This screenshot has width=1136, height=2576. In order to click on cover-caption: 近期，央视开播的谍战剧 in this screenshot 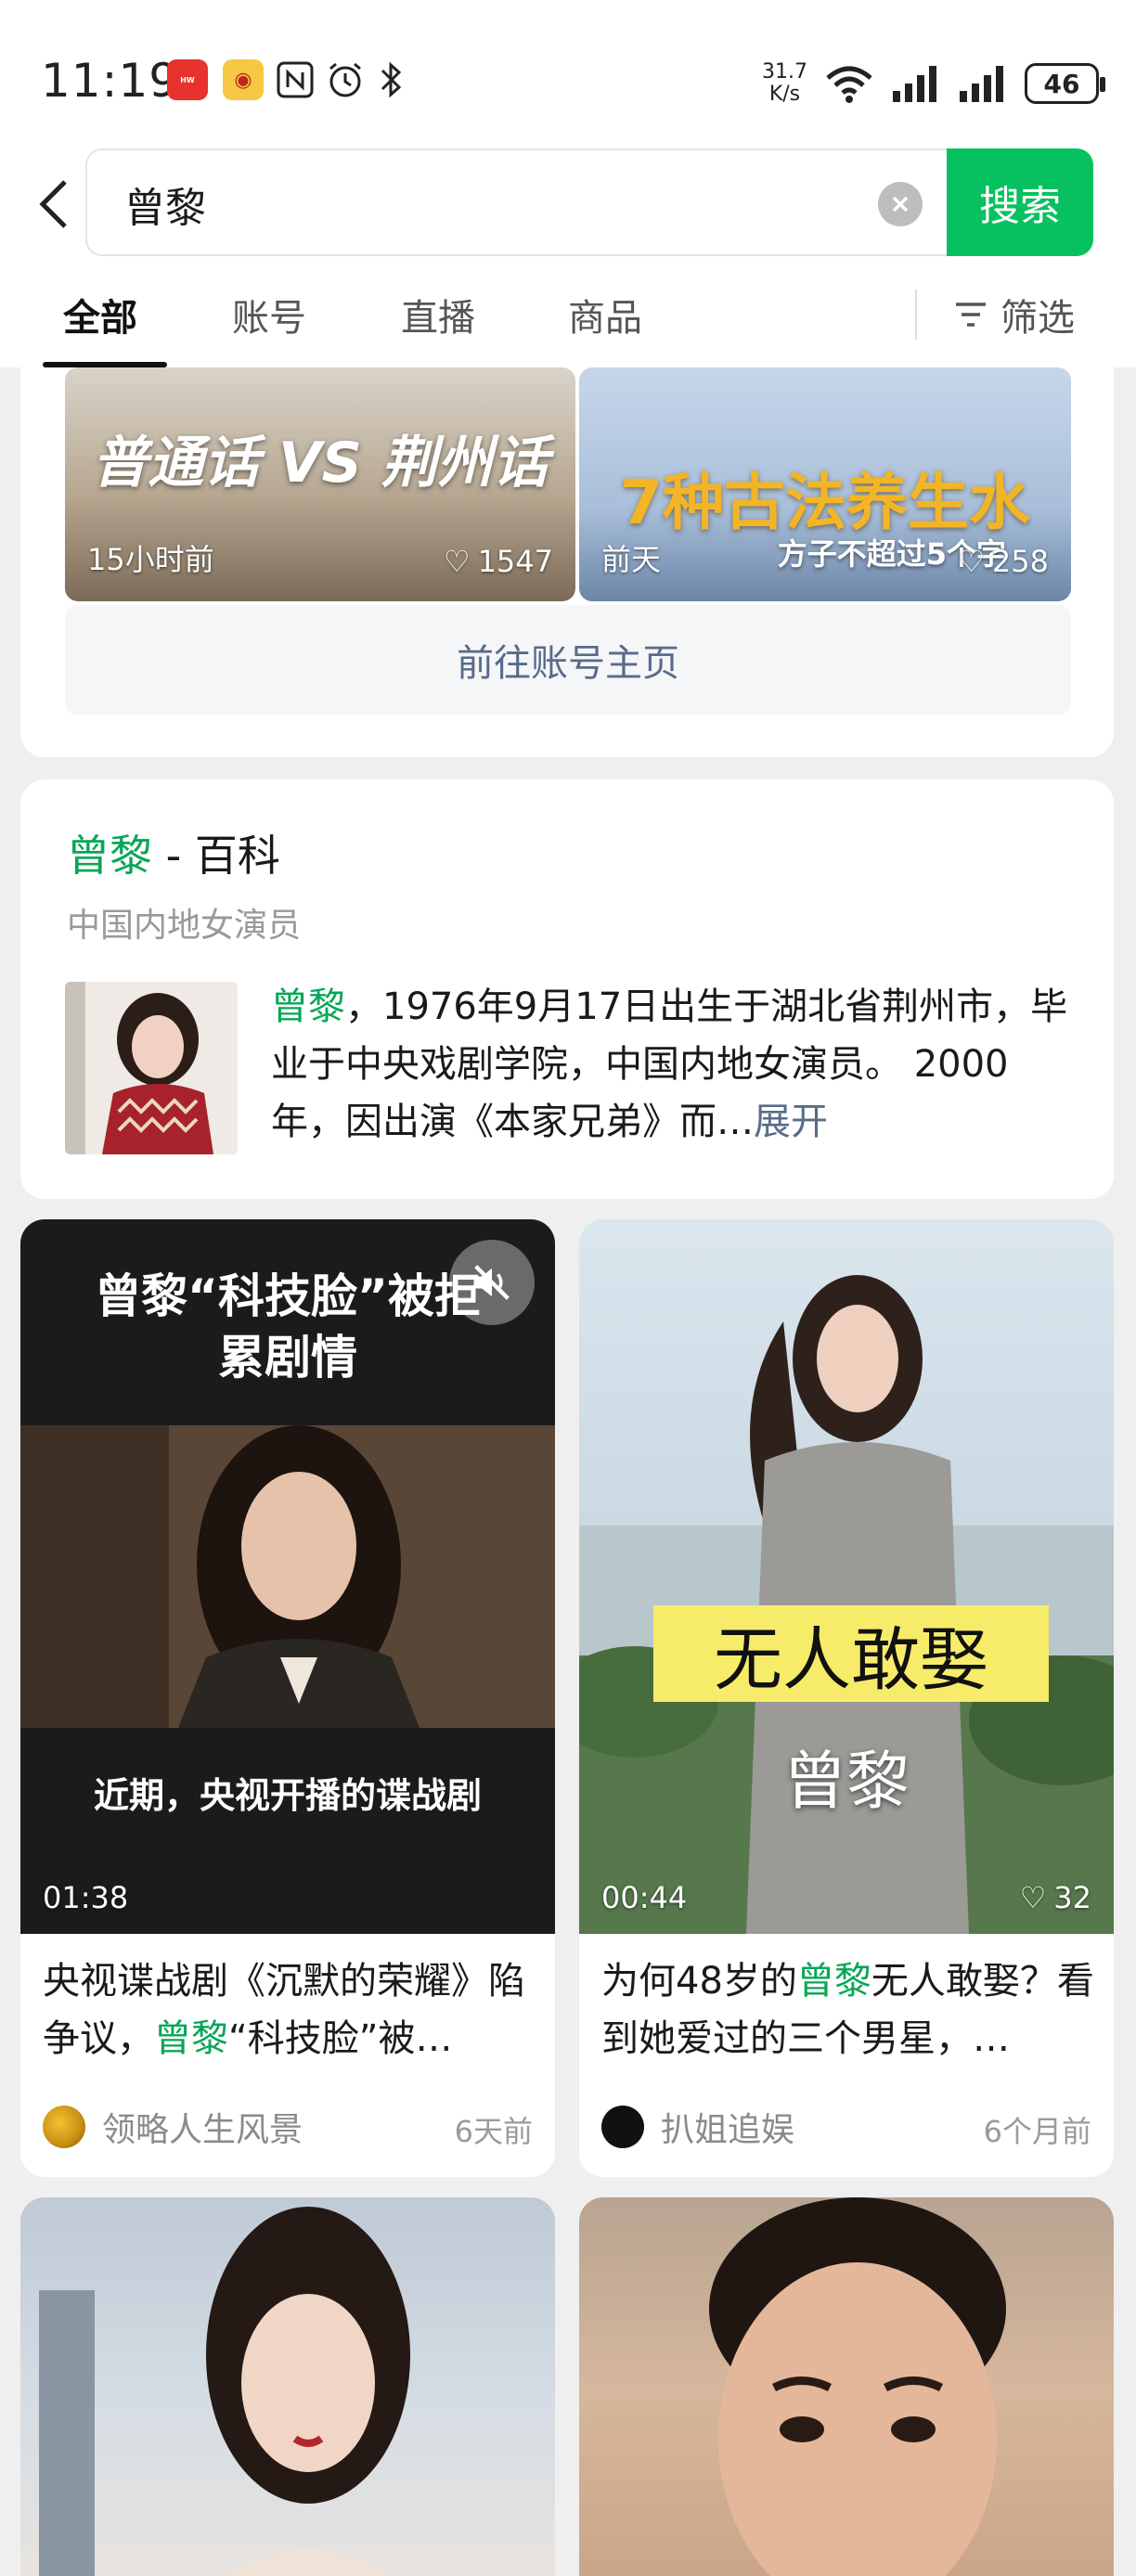, I will do `click(287, 1796)`.